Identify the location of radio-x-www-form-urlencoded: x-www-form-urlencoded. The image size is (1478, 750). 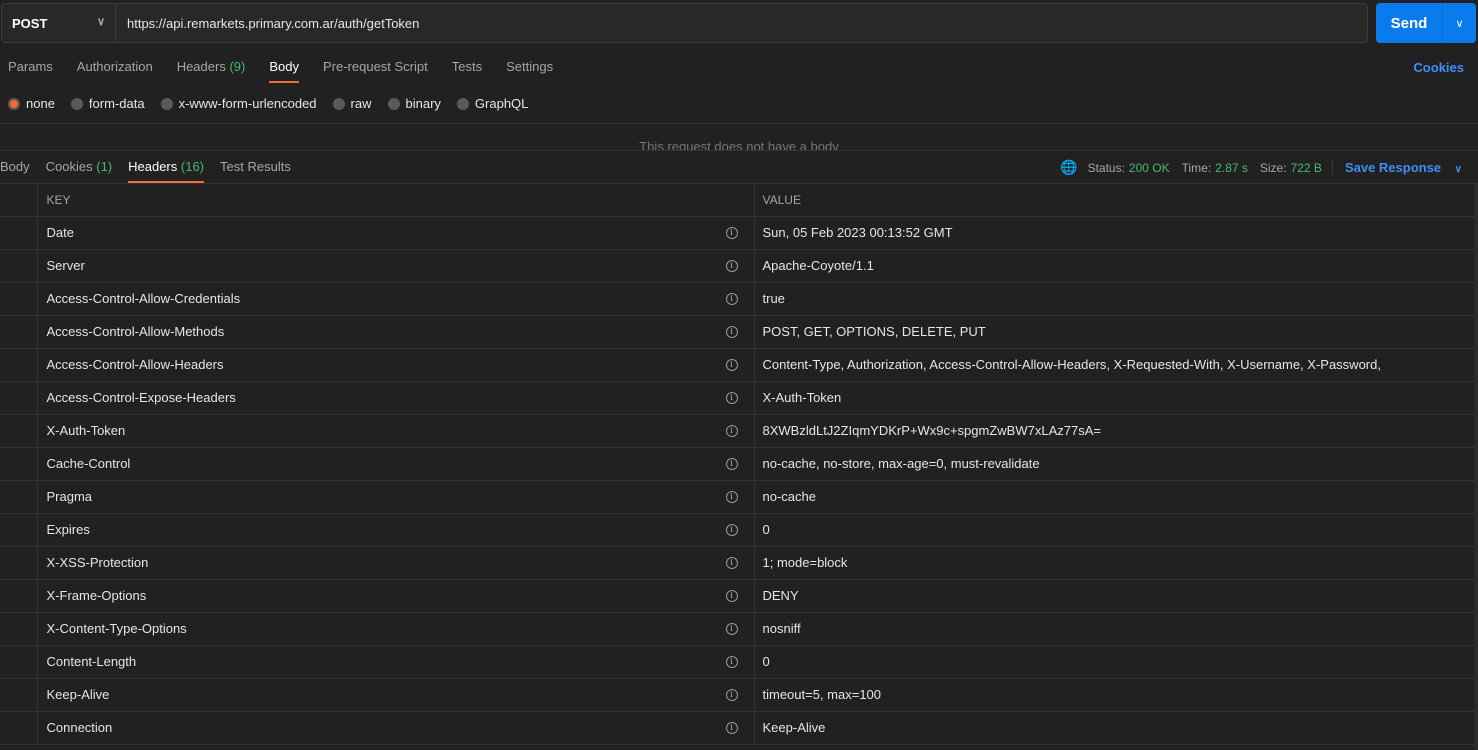
(238, 103).